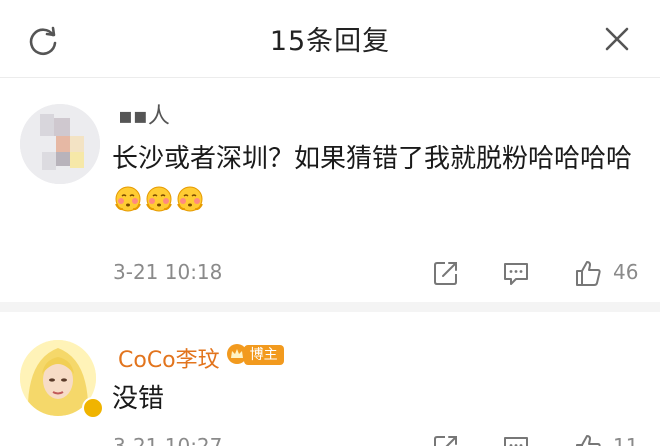 This screenshot has height=446, width=660. What do you see at coordinates (372, 159) in the screenshot?
I see `comment-text-body: 长沙或者深圳？如果猜错了我就脱粉哈哈哈哈` at bounding box center [372, 159].